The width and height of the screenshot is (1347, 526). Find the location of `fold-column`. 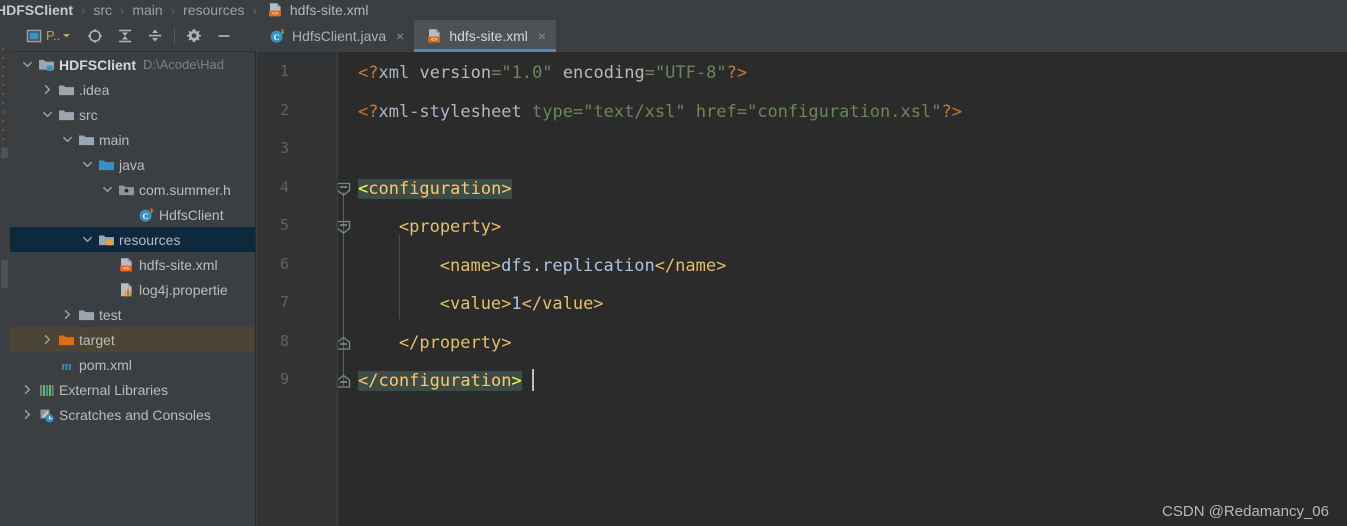

fold-column is located at coordinates (344, 289).